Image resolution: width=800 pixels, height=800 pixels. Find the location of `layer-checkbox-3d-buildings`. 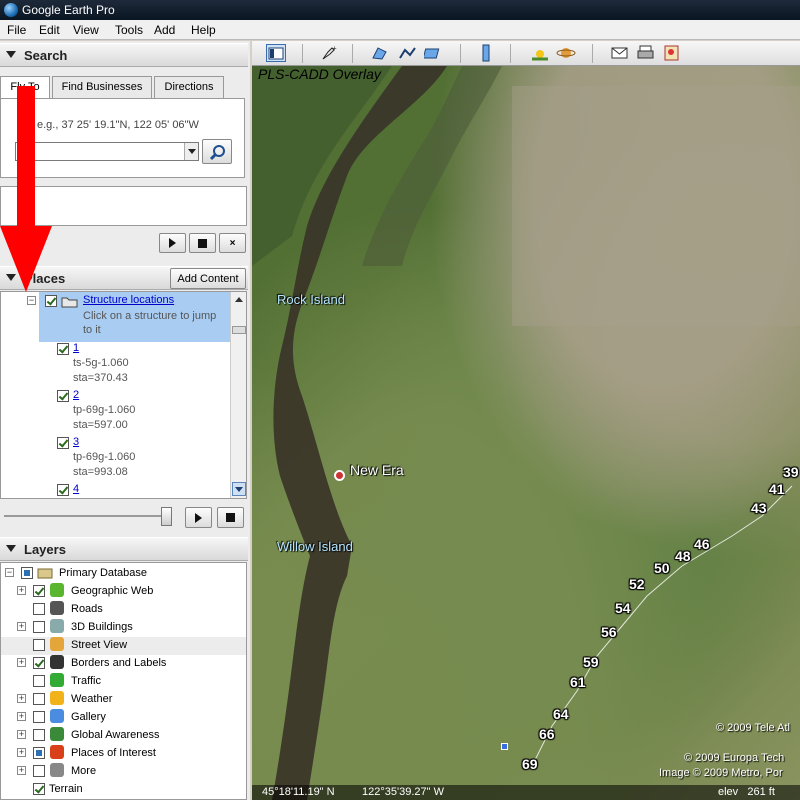

layer-checkbox-3d-buildings is located at coordinates (39, 627).